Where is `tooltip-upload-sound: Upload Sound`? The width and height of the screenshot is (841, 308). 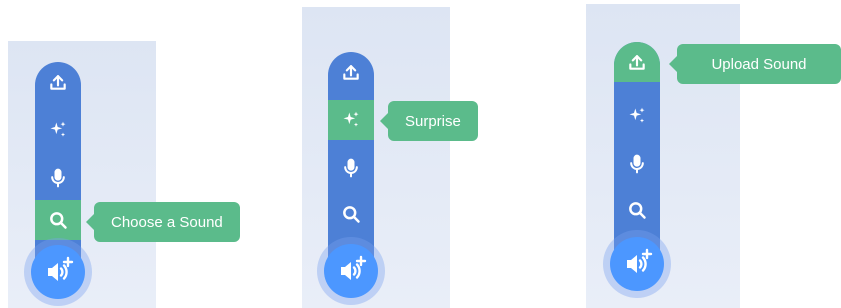
tooltip-upload-sound: Upload Sound is located at coordinates (755, 64).